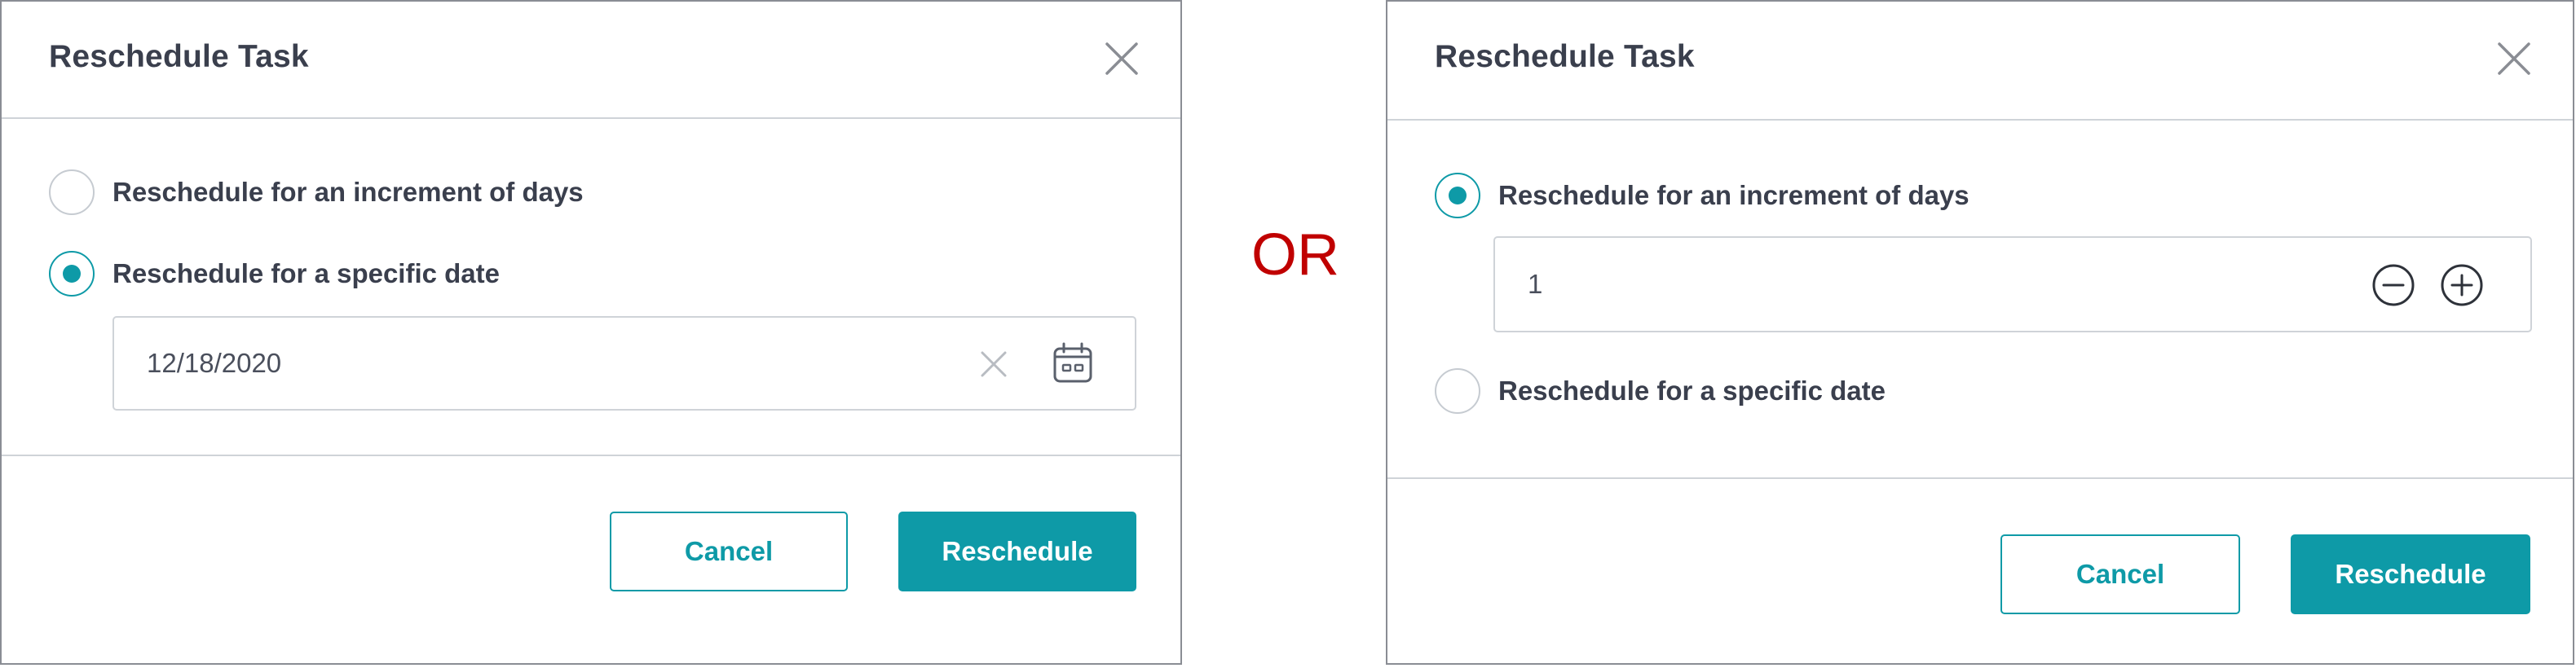 The image size is (2576, 668). I want to click on date-field, so click(624, 363).